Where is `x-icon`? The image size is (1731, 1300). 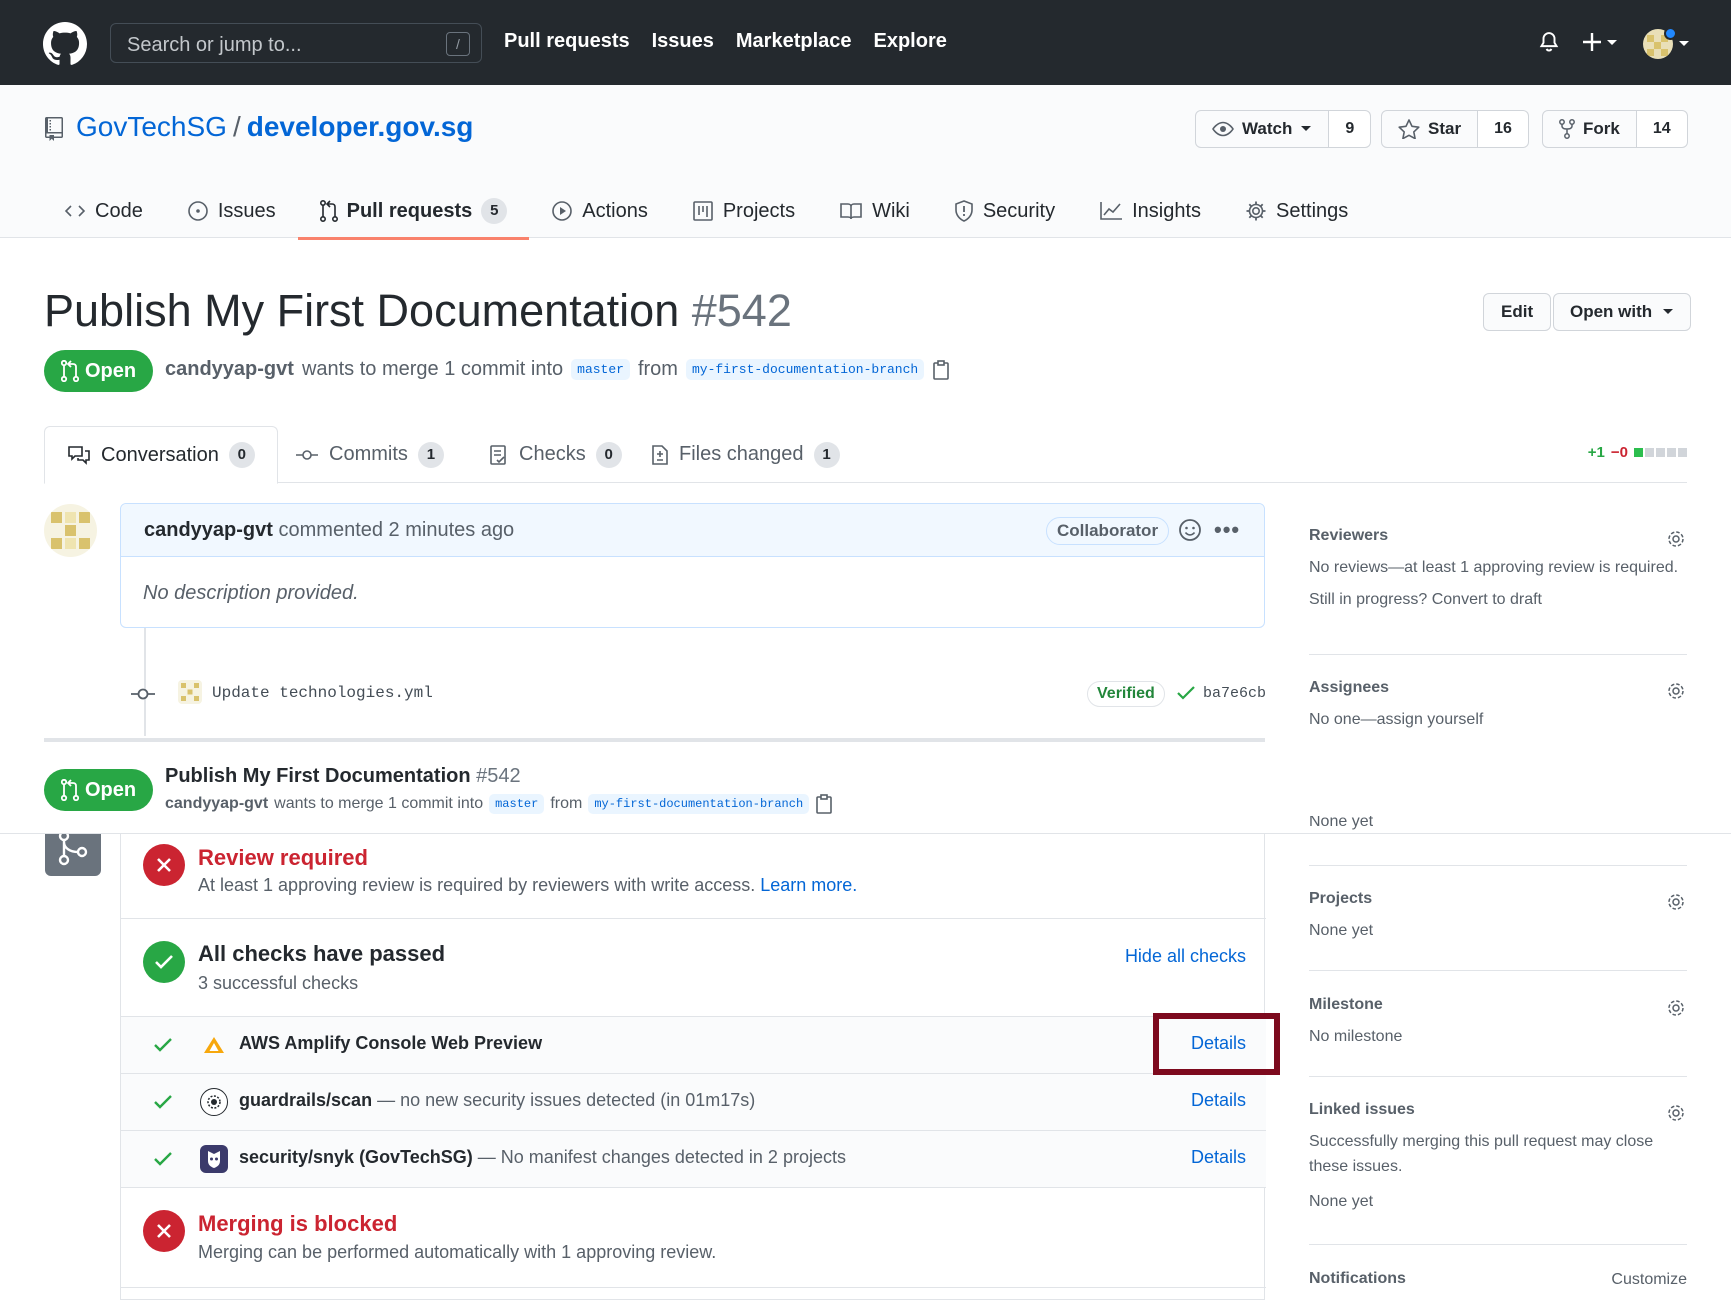
x-icon is located at coordinates (164, 1231).